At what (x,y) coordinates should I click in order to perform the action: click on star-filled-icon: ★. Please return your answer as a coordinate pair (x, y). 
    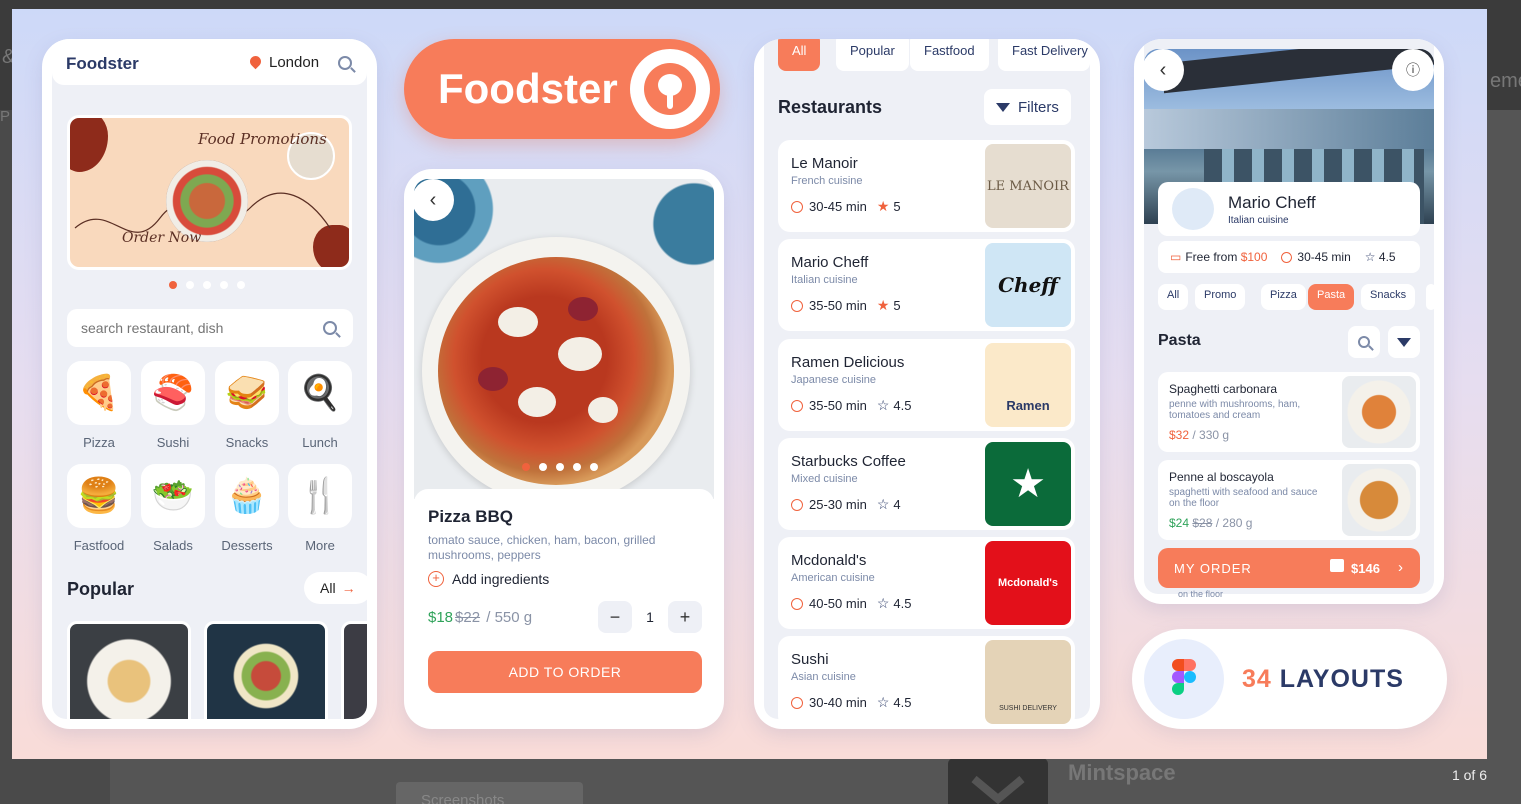
    Looking at the image, I should click on (883, 206).